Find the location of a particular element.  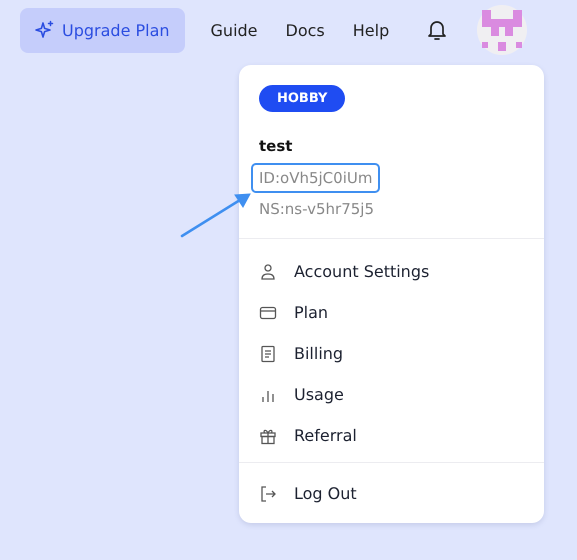

upgrade-plan-button: Upgrade Plan is located at coordinates (102, 30).